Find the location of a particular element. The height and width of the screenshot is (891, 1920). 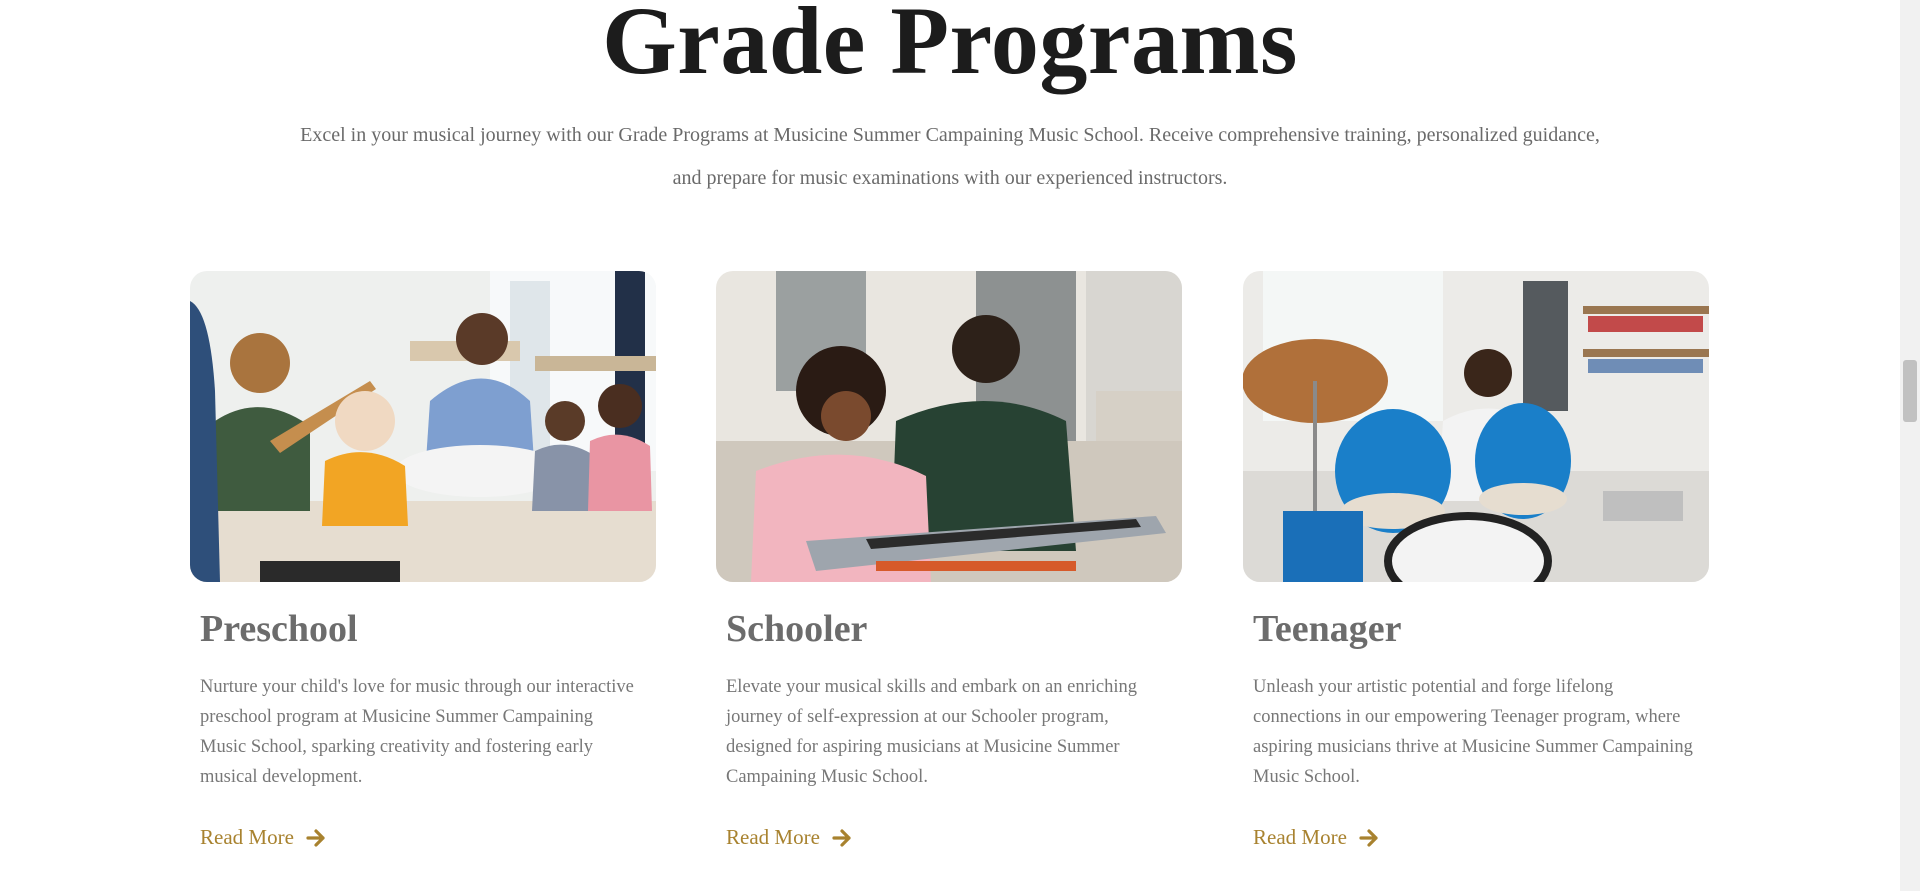

program-image-teenager is located at coordinates (1476, 426).